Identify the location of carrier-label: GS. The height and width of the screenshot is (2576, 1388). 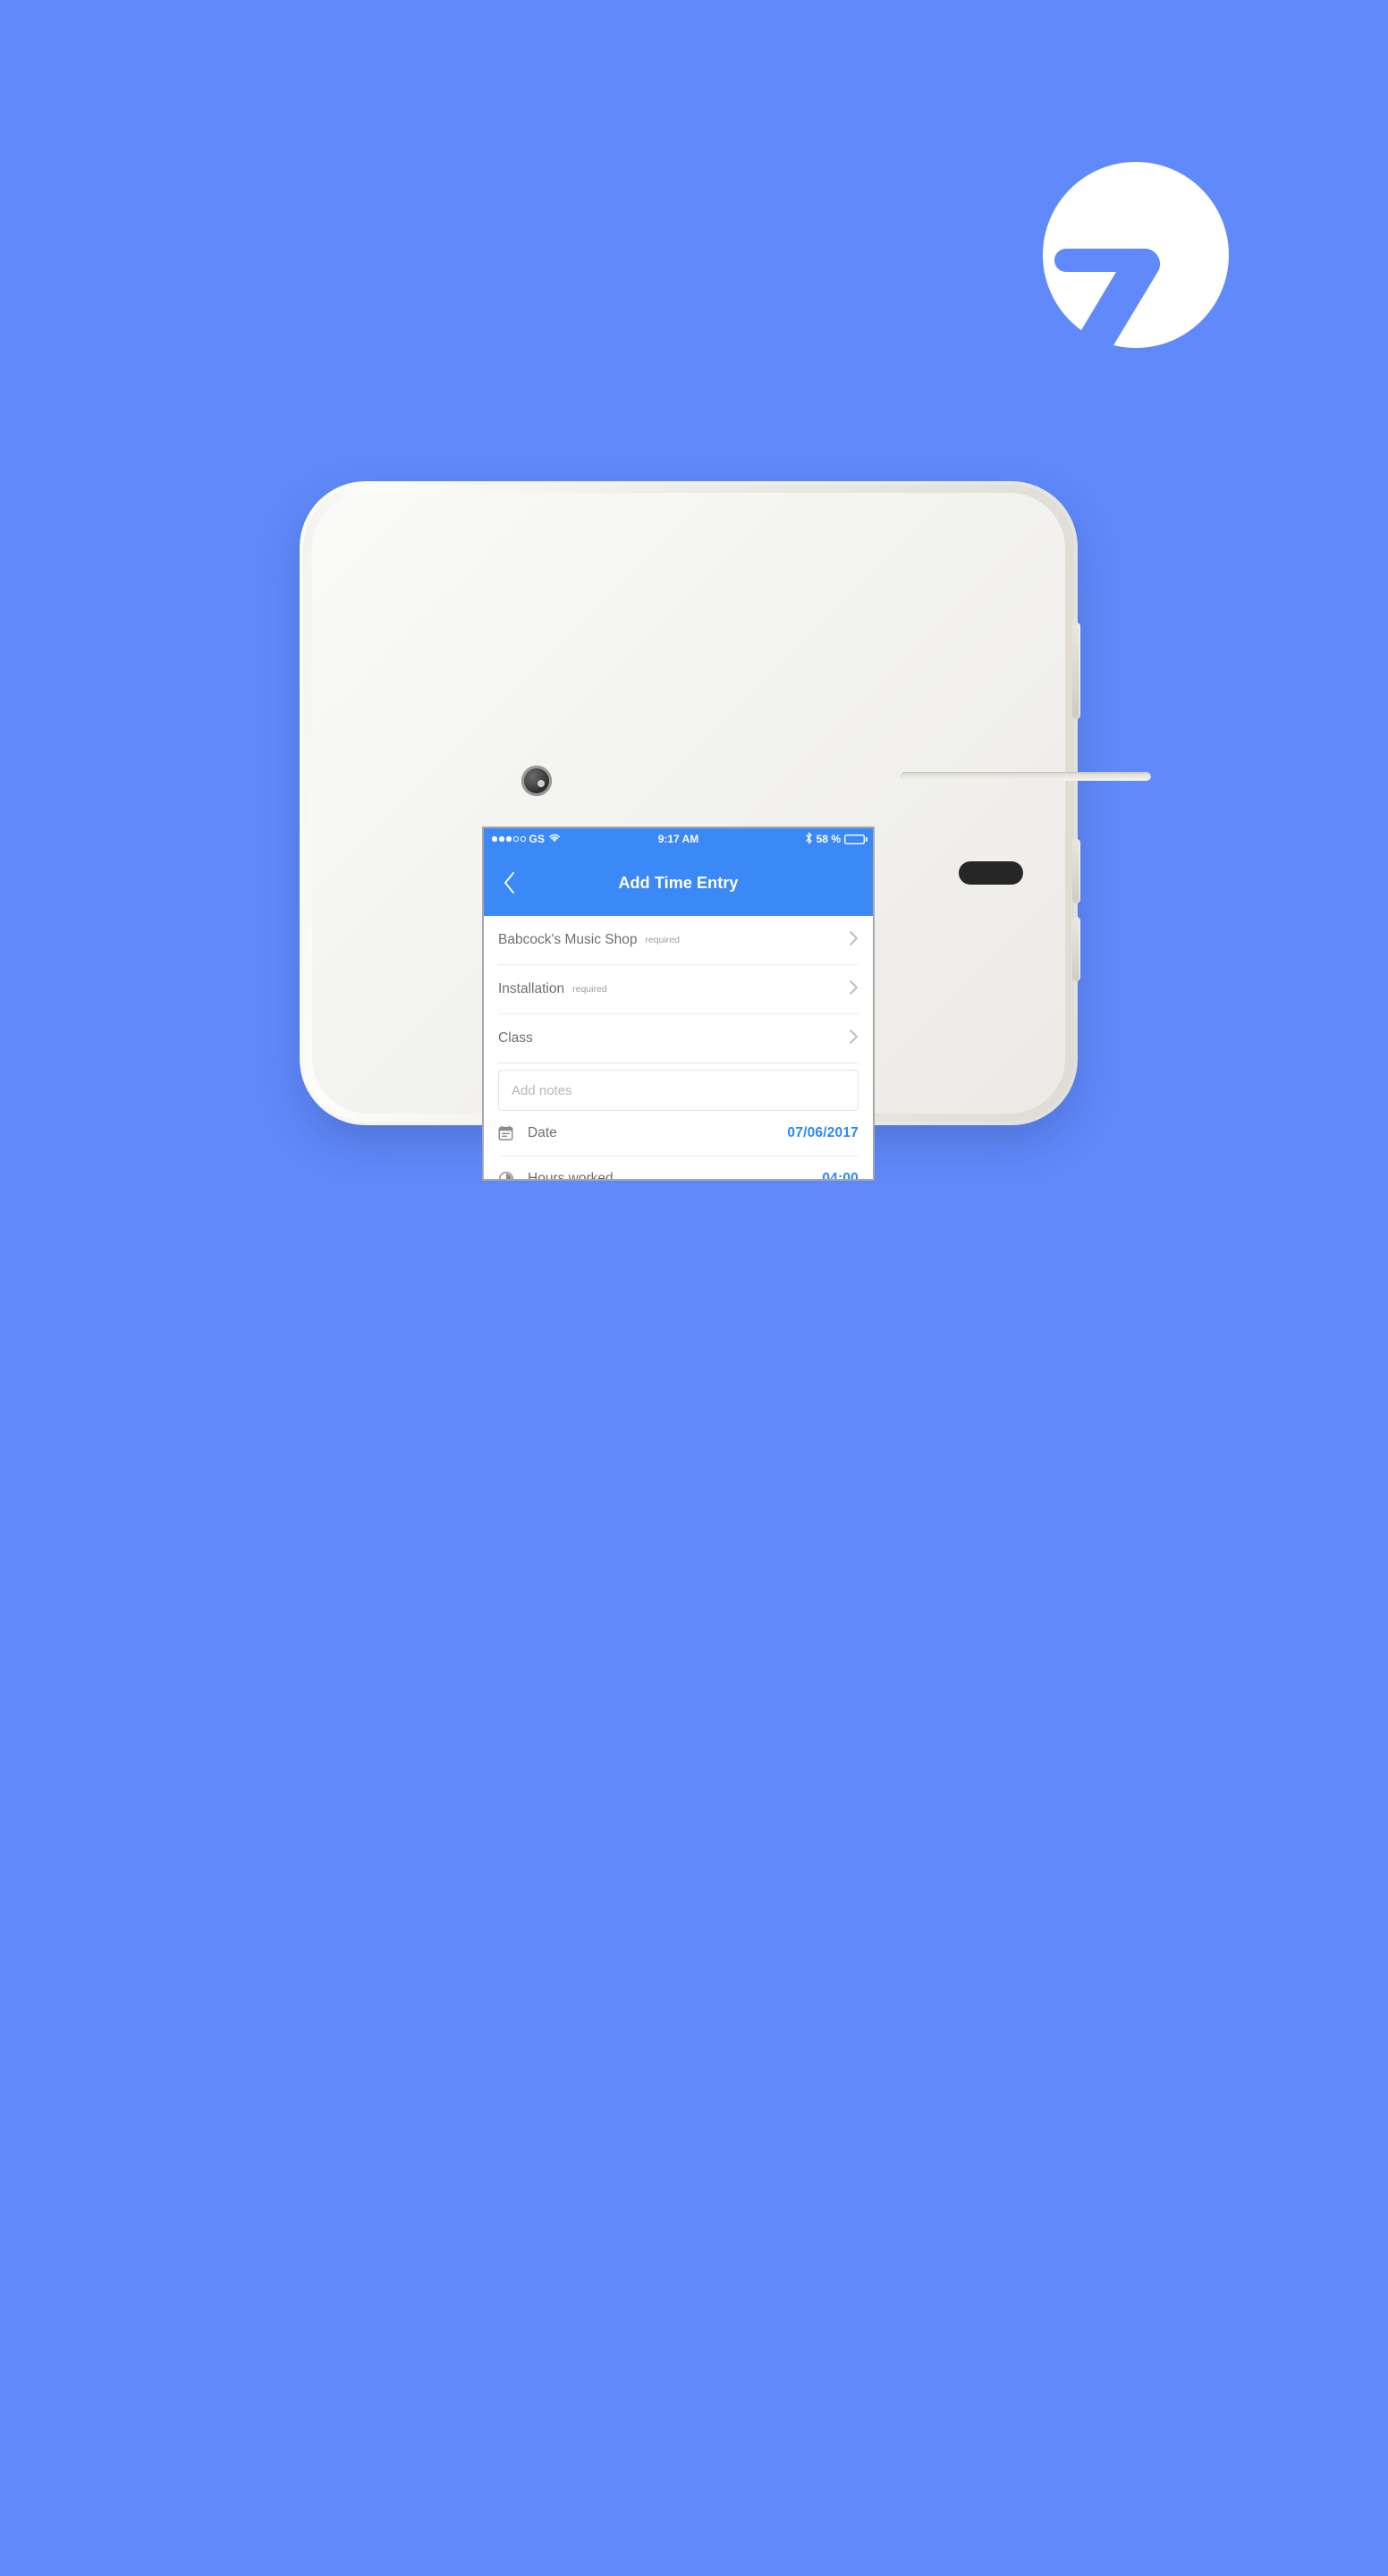
(538, 839).